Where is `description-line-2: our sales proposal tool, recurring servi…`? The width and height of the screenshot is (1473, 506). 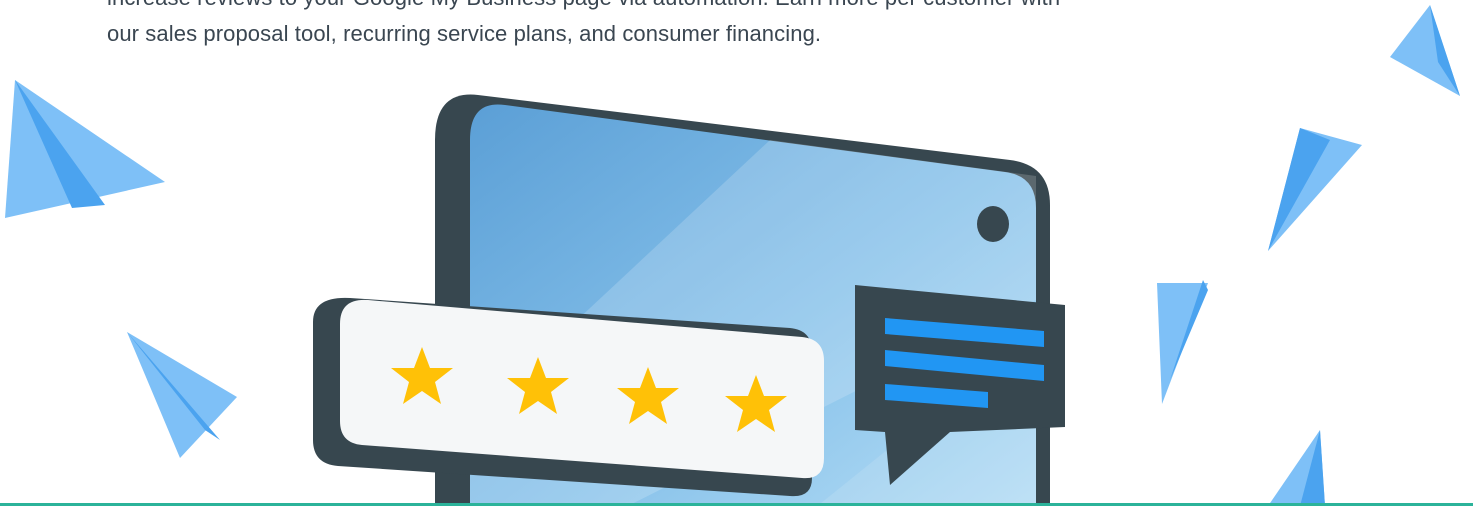
description-line-2: our sales proposal tool, recurring servi… is located at coordinates (464, 33).